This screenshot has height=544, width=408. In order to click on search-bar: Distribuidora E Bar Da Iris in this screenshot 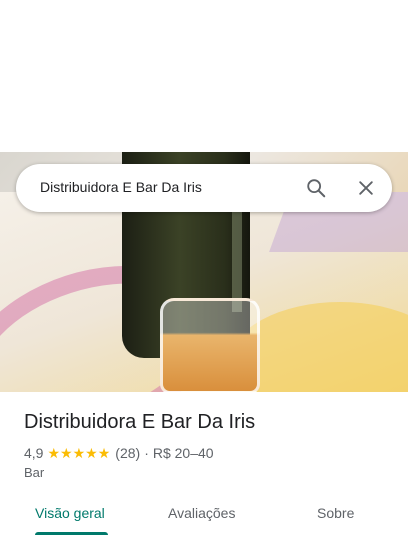, I will do `click(204, 188)`.